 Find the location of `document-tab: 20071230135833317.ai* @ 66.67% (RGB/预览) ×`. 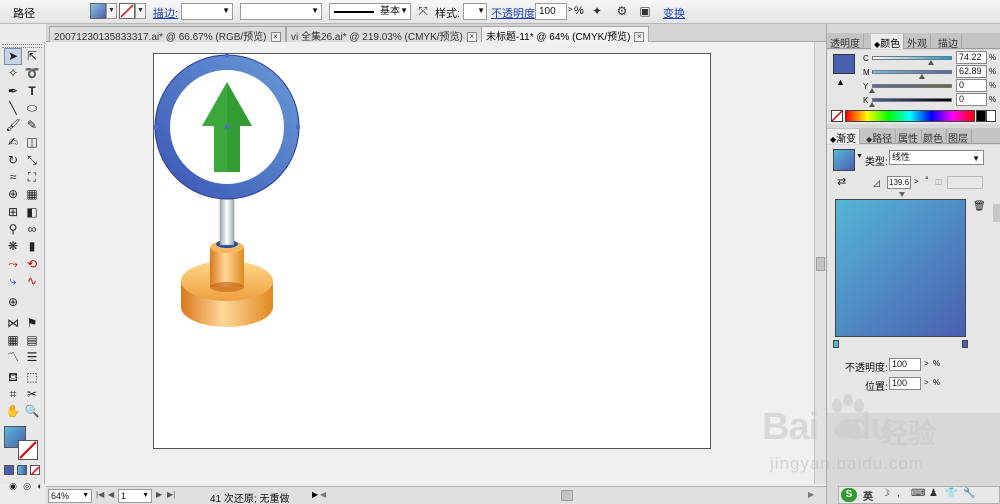

document-tab: 20071230135833317.ai* @ 66.67% (RGB/预览) × is located at coordinates (167, 34).